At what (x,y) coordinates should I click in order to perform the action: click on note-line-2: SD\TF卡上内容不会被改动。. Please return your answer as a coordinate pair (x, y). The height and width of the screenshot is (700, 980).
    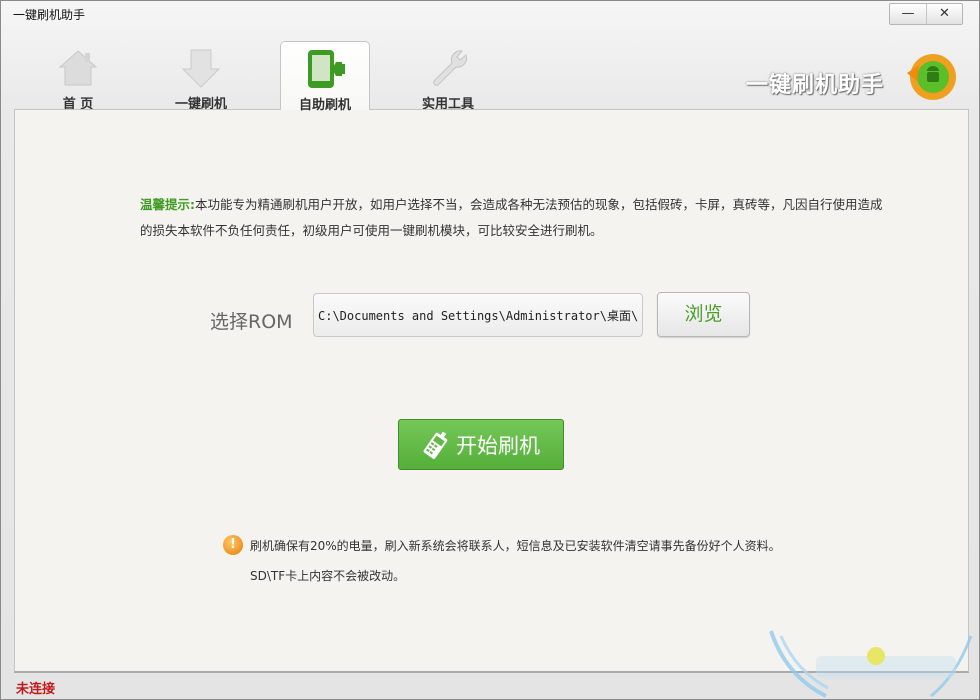
    Looking at the image, I should click on (328, 576).